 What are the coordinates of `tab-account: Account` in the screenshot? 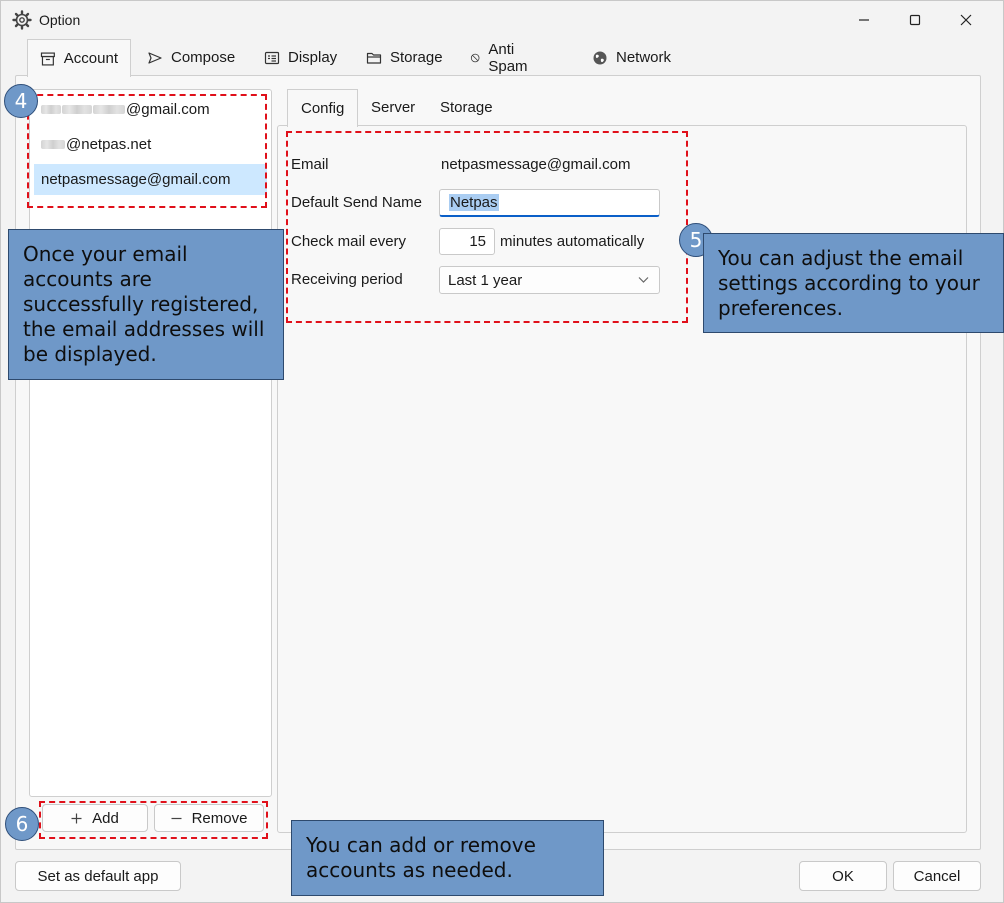 It's located at (79, 58).